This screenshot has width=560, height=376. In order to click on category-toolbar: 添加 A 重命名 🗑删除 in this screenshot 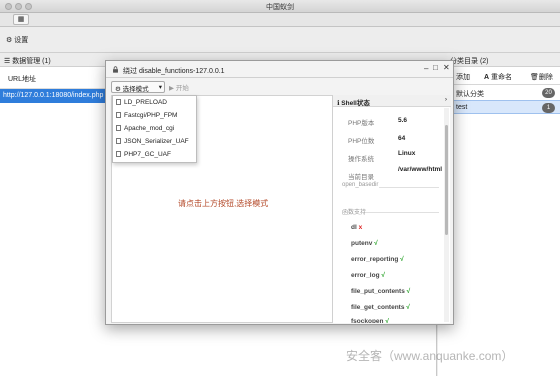, I will do `click(499, 76)`.